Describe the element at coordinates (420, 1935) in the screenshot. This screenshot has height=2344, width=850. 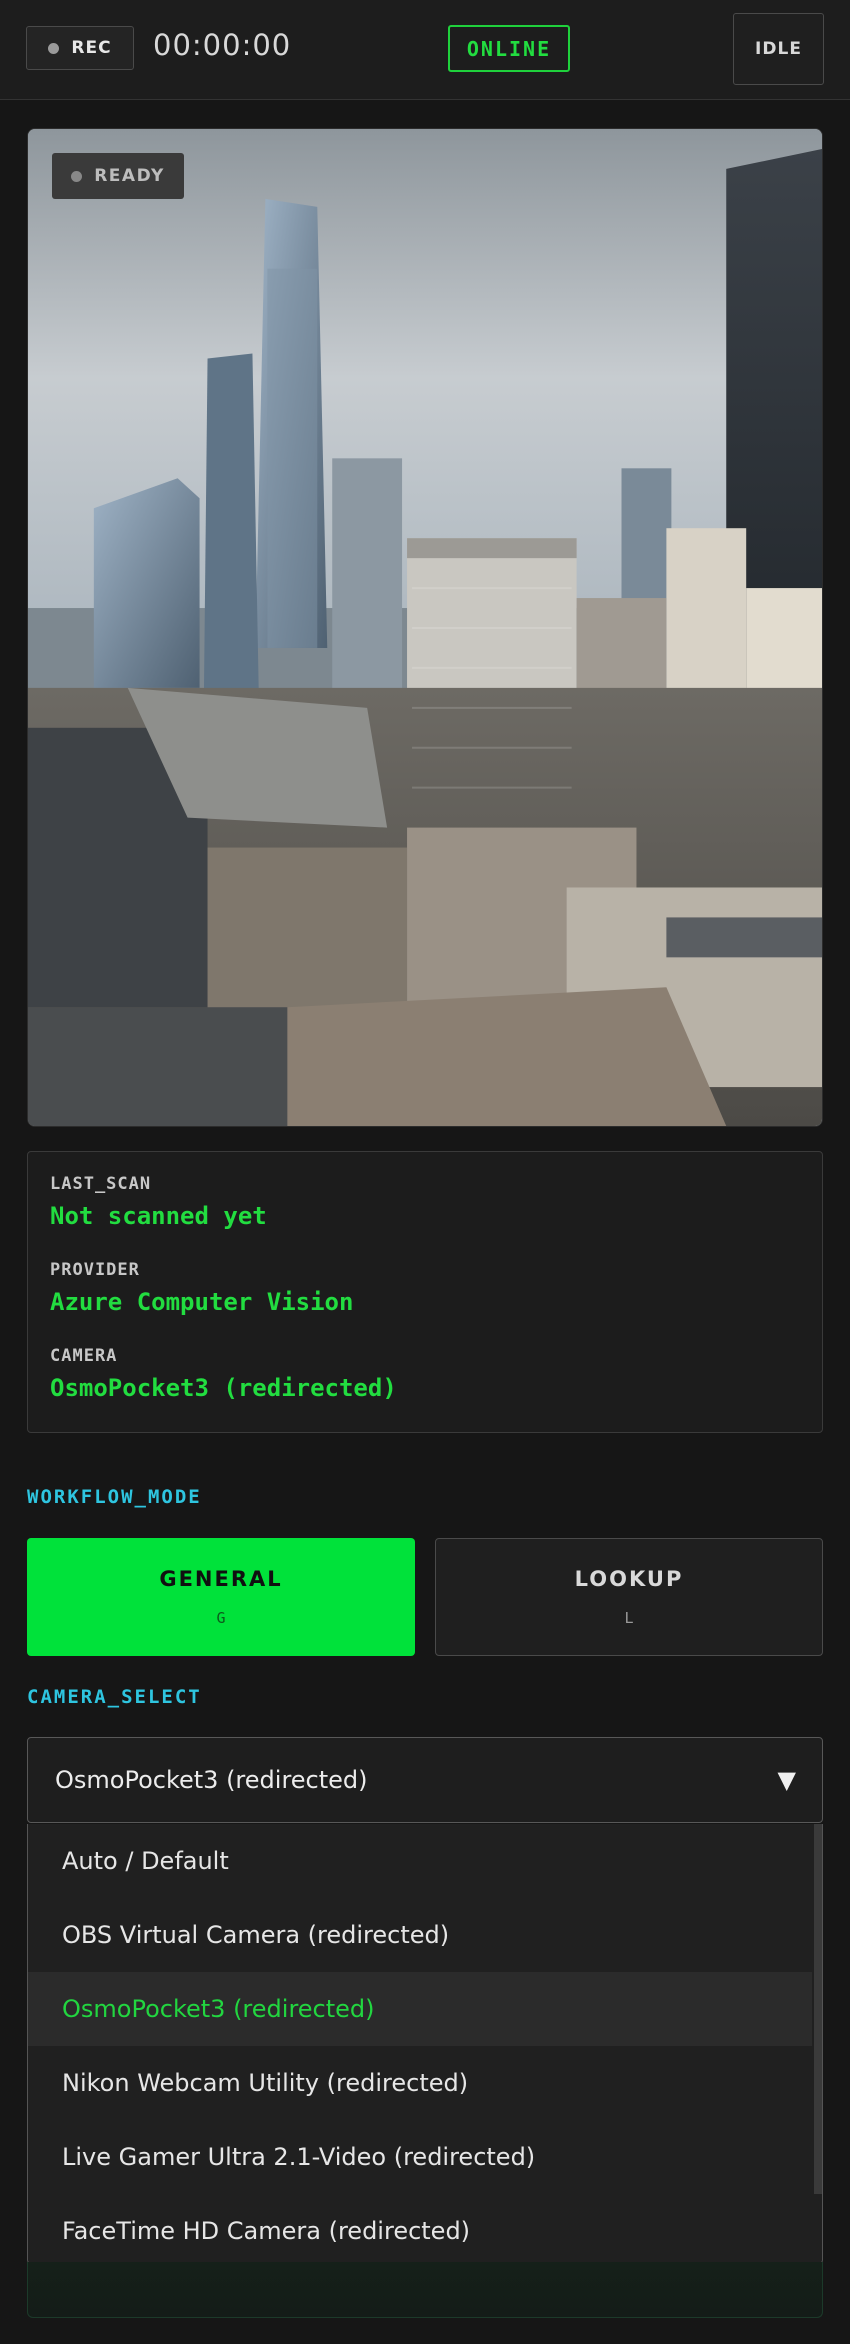
I see `dropdown-option: OBS Virtual Camera (redirected)` at that location.